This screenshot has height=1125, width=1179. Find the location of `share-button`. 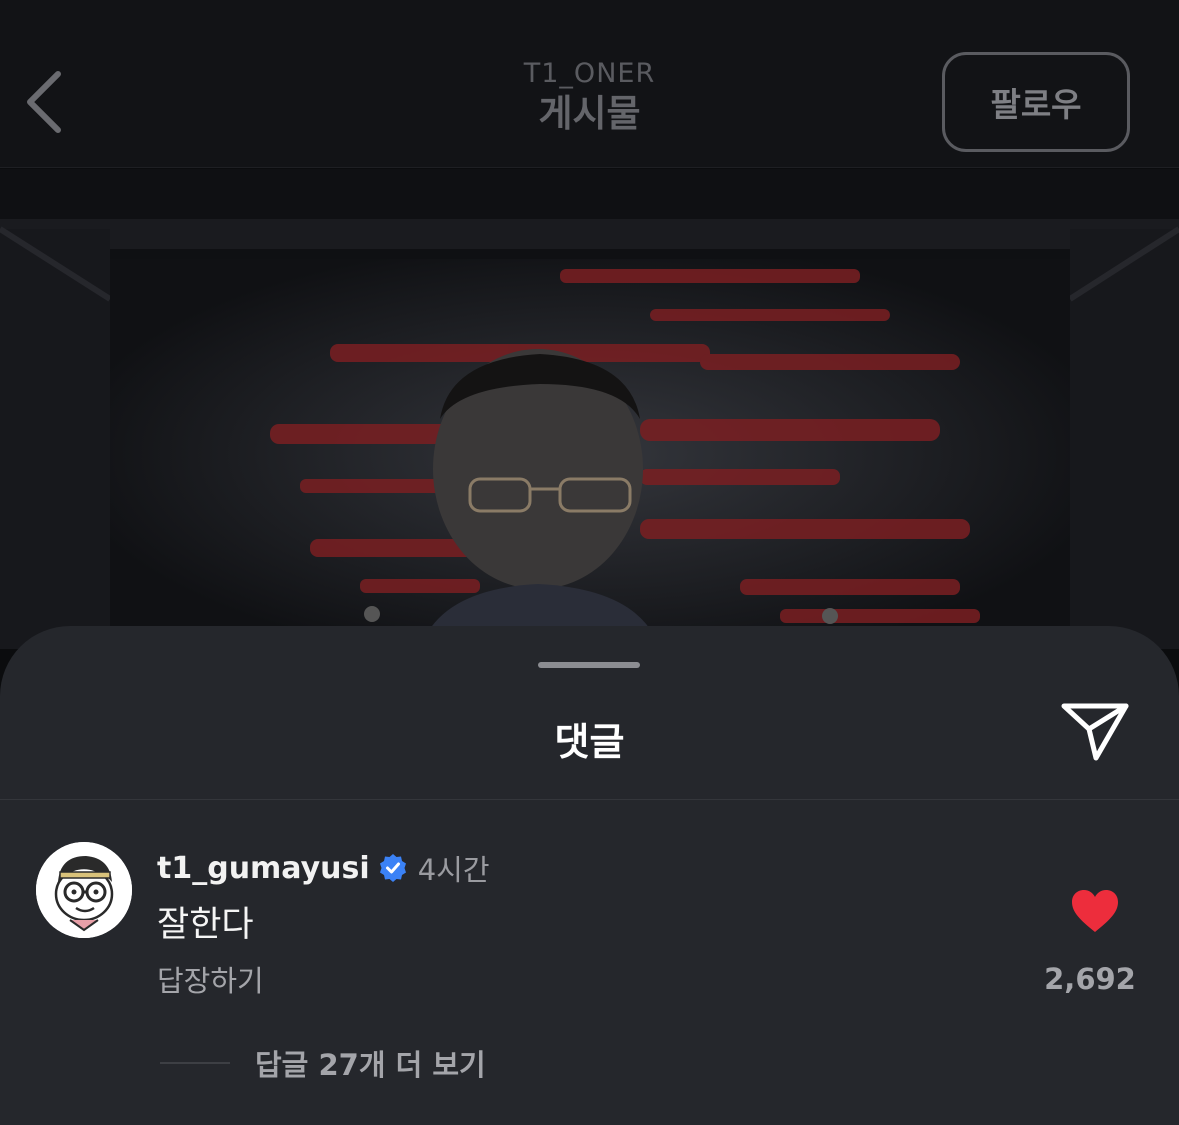

share-button is located at coordinates (1095, 732).